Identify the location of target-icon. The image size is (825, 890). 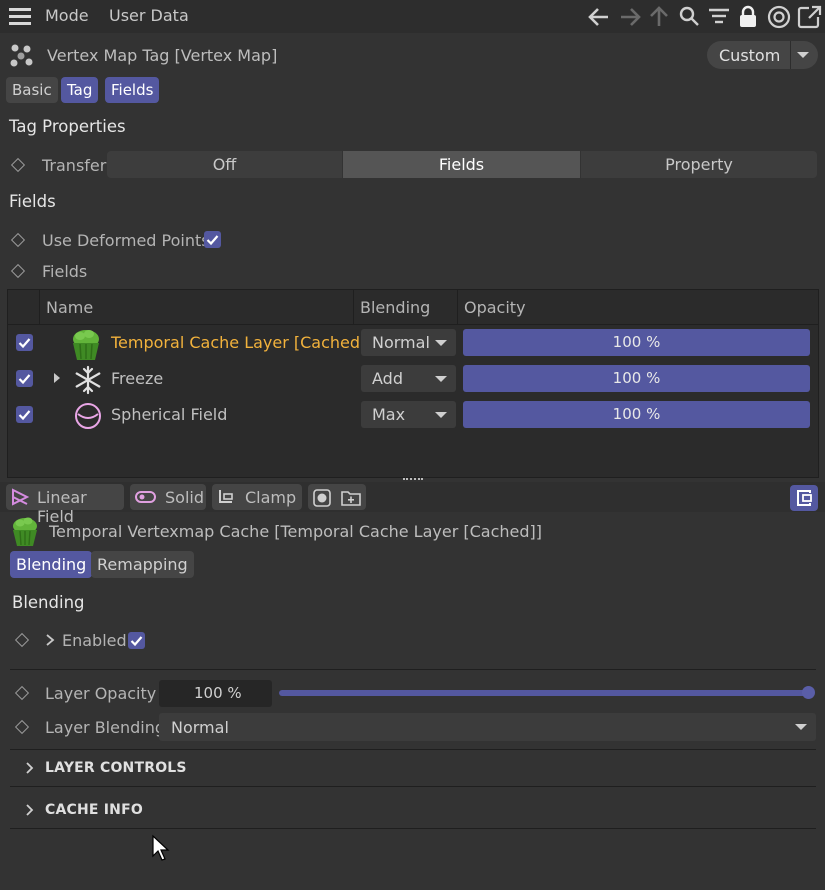
(779, 17).